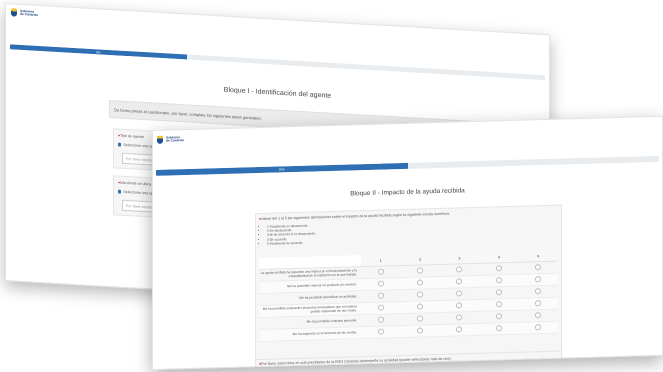 The image size is (663, 372). Describe the element at coordinates (407, 192) in the screenshot. I see `block-title: Bloque II - Impacto de la ayuda recibida` at that location.